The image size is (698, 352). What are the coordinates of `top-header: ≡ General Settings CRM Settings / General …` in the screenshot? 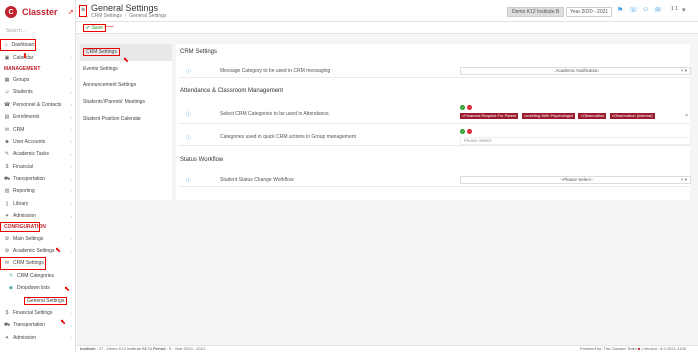 It's located at (387, 11).